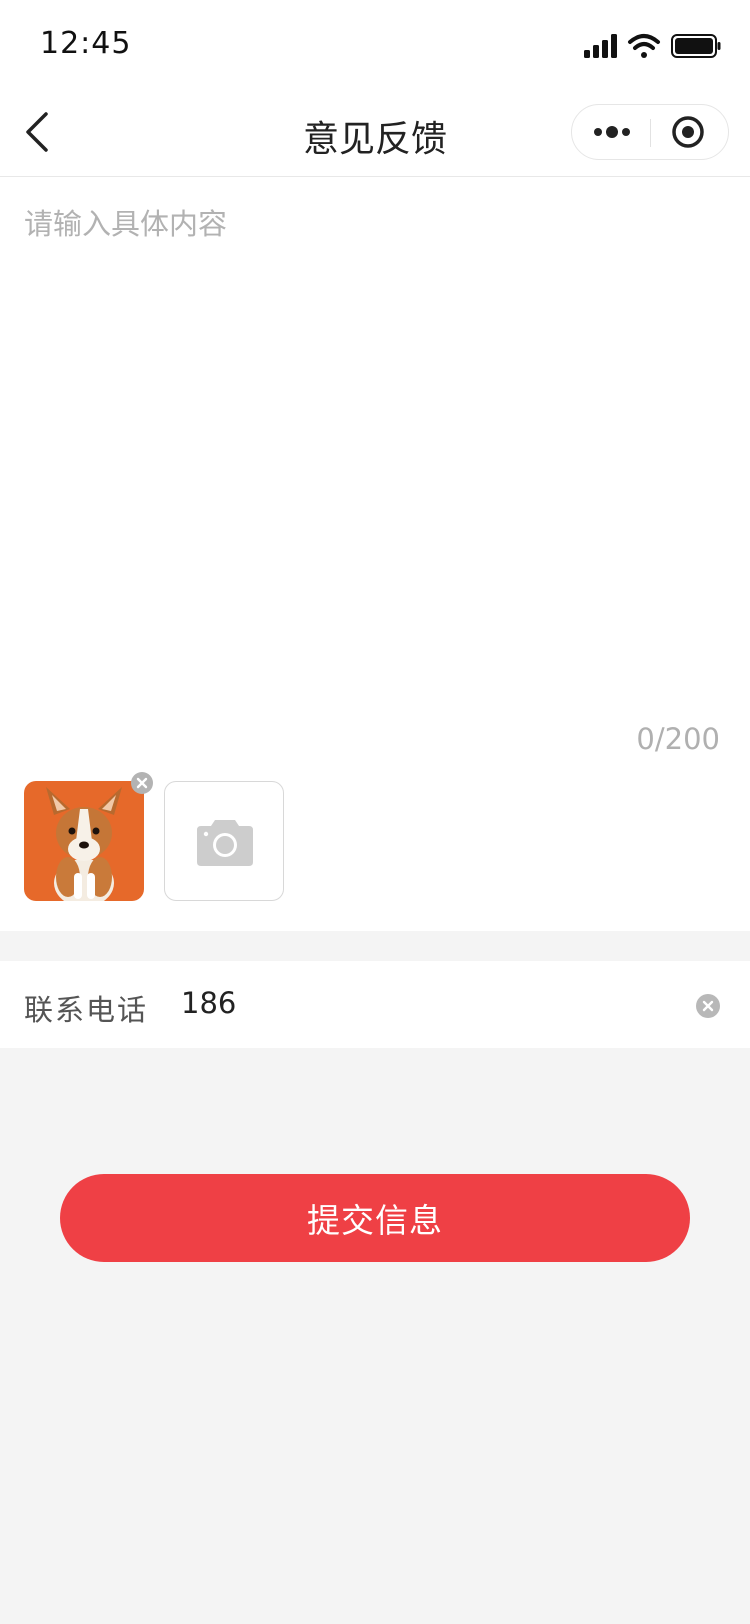 Image resolution: width=750 pixels, height=1624 pixels. What do you see at coordinates (86, 1010) in the screenshot?
I see `phone-label: 联系电话` at bounding box center [86, 1010].